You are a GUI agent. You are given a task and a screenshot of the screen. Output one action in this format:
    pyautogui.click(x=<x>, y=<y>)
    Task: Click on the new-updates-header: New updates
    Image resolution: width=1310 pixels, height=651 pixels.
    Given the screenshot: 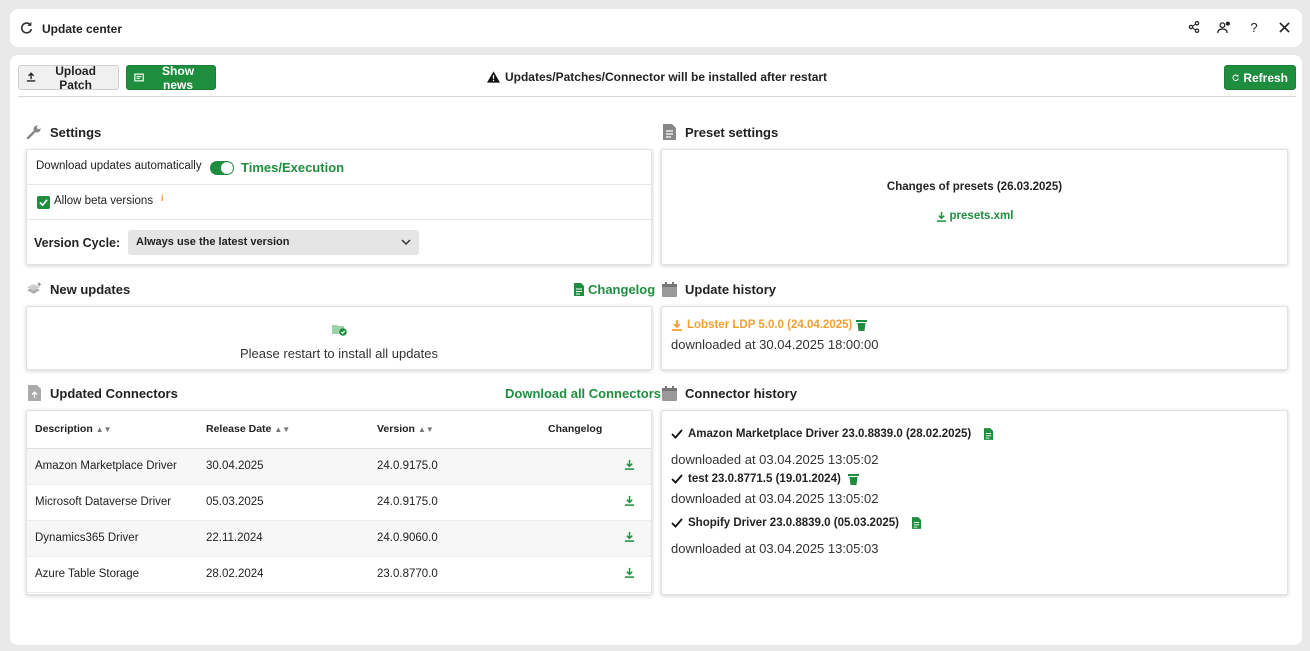 What is the action you would take?
    pyautogui.click(x=78, y=289)
    